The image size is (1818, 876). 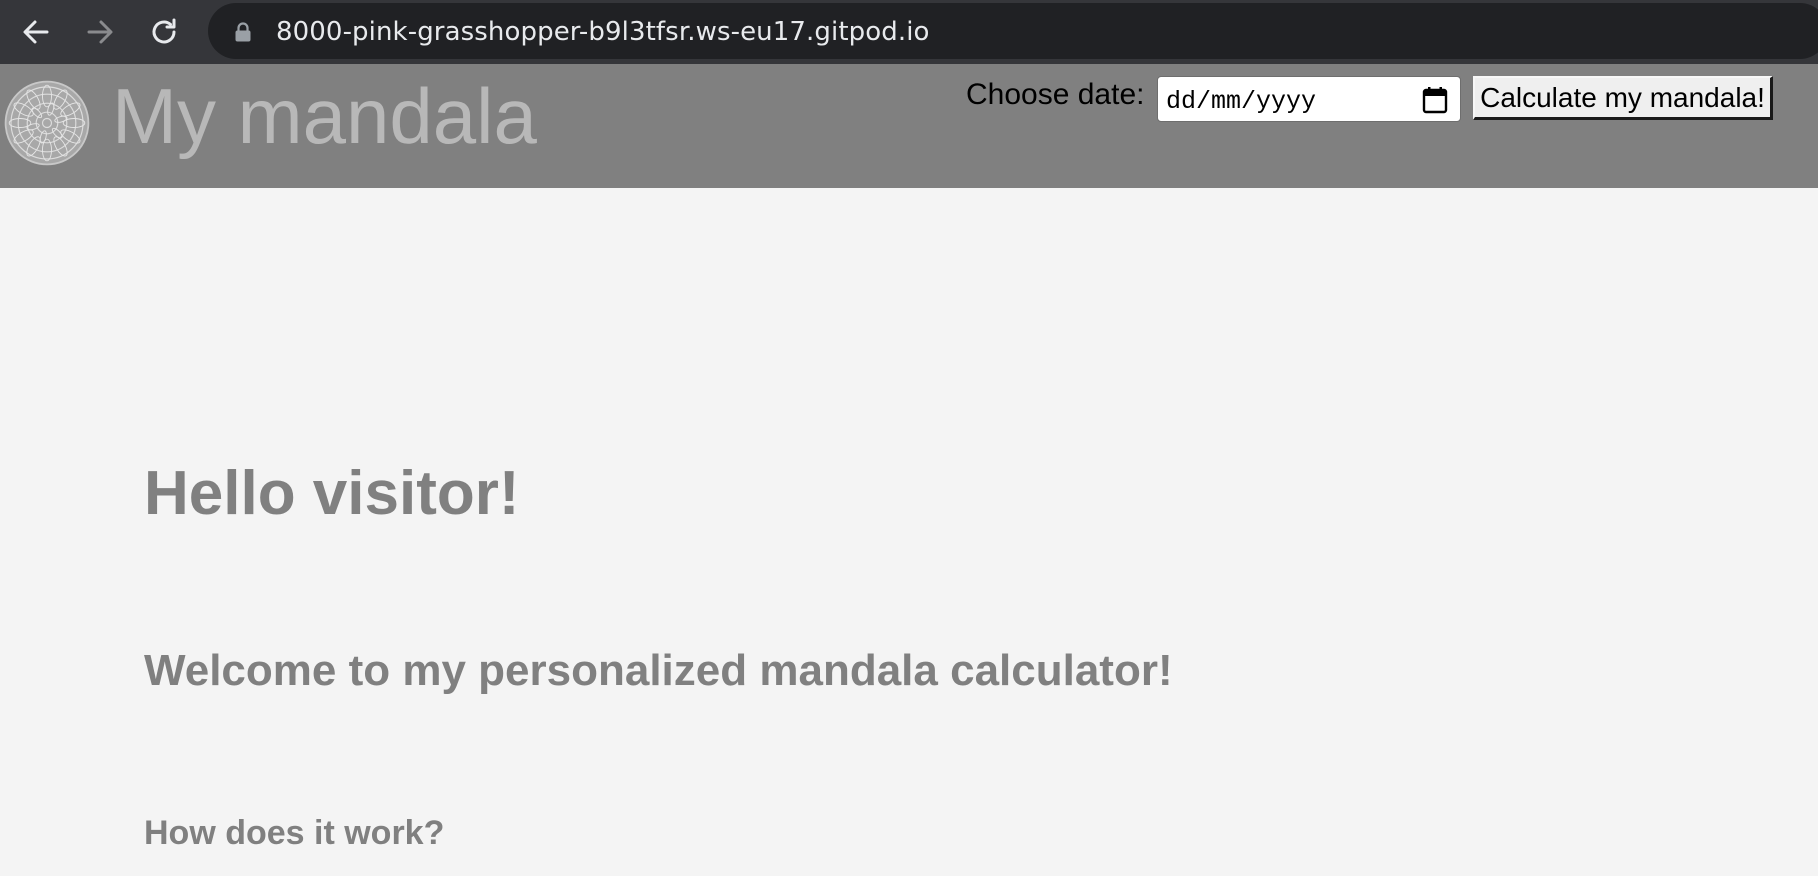 I want to click on date-input: dd/mm/yyyy, so click(x=1309, y=99).